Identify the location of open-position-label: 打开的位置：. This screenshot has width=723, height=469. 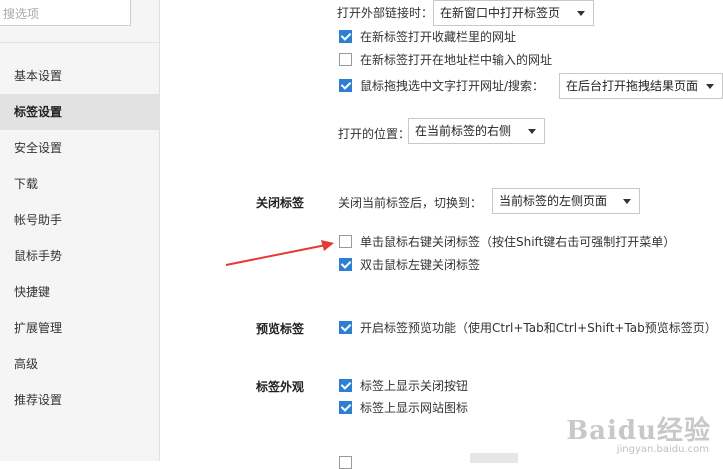
(374, 134).